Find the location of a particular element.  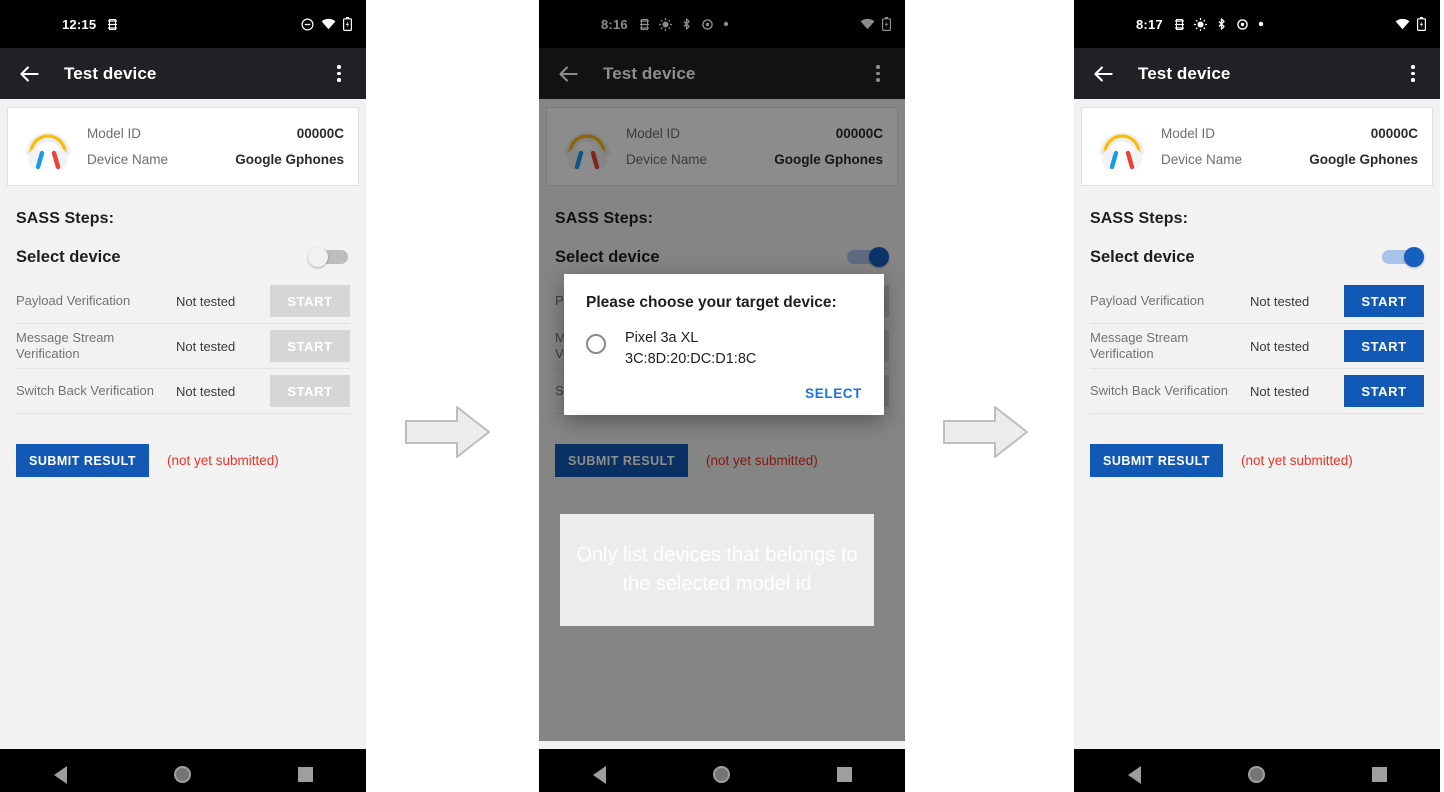

dialog-actions: SELECT is located at coordinates (724, 388).